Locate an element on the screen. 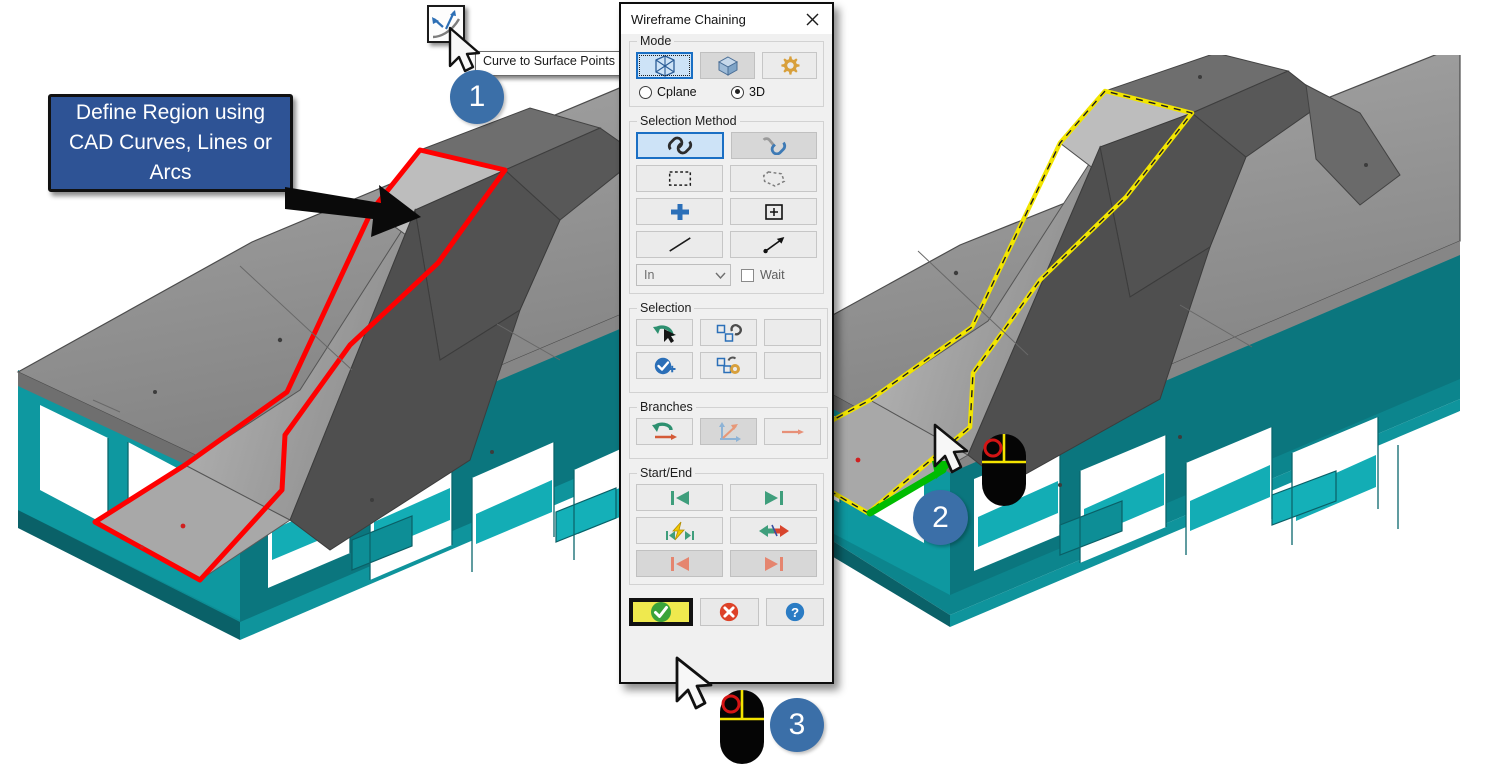 The image size is (1508, 768). partial-chain-button is located at coordinates (774, 145).